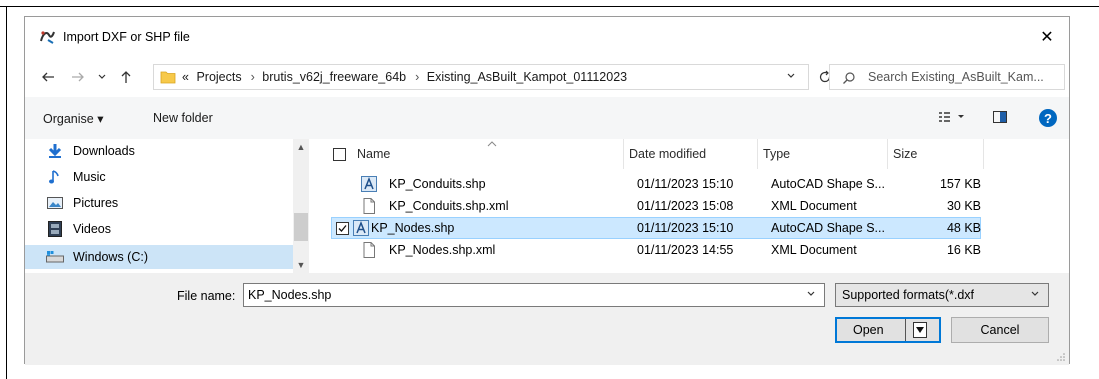 This screenshot has height=379, width=1099. What do you see at coordinates (339, 154) in the screenshot?
I see `select-all-checkbox` at bounding box center [339, 154].